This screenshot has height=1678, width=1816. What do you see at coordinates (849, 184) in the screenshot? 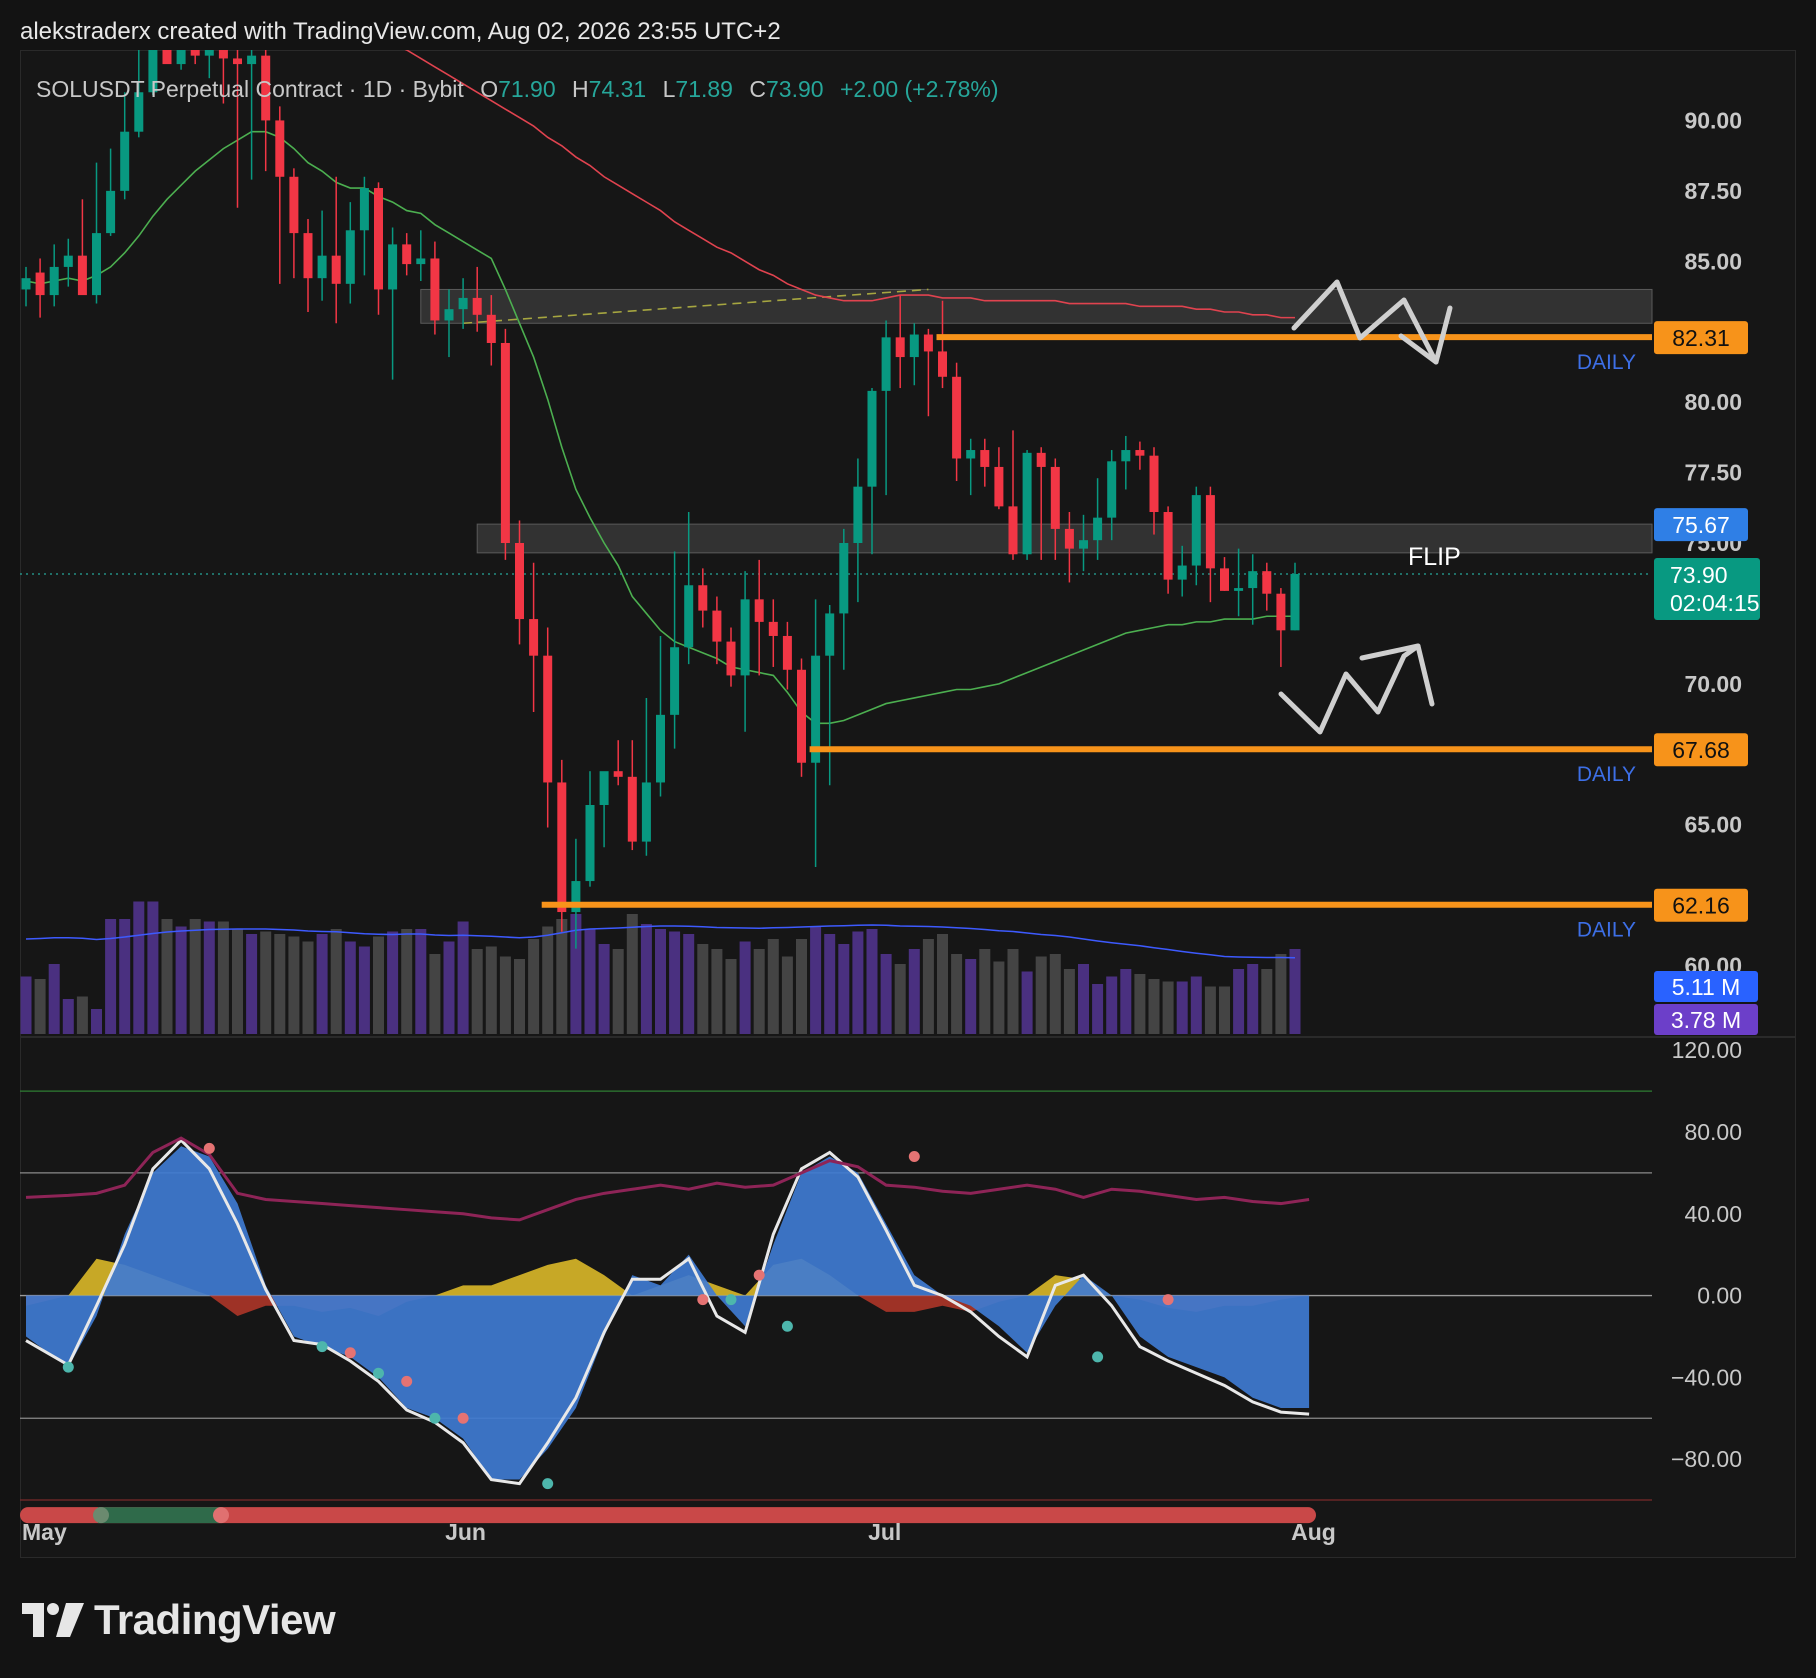
I see `ema-slow-line` at bounding box center [849, 184].